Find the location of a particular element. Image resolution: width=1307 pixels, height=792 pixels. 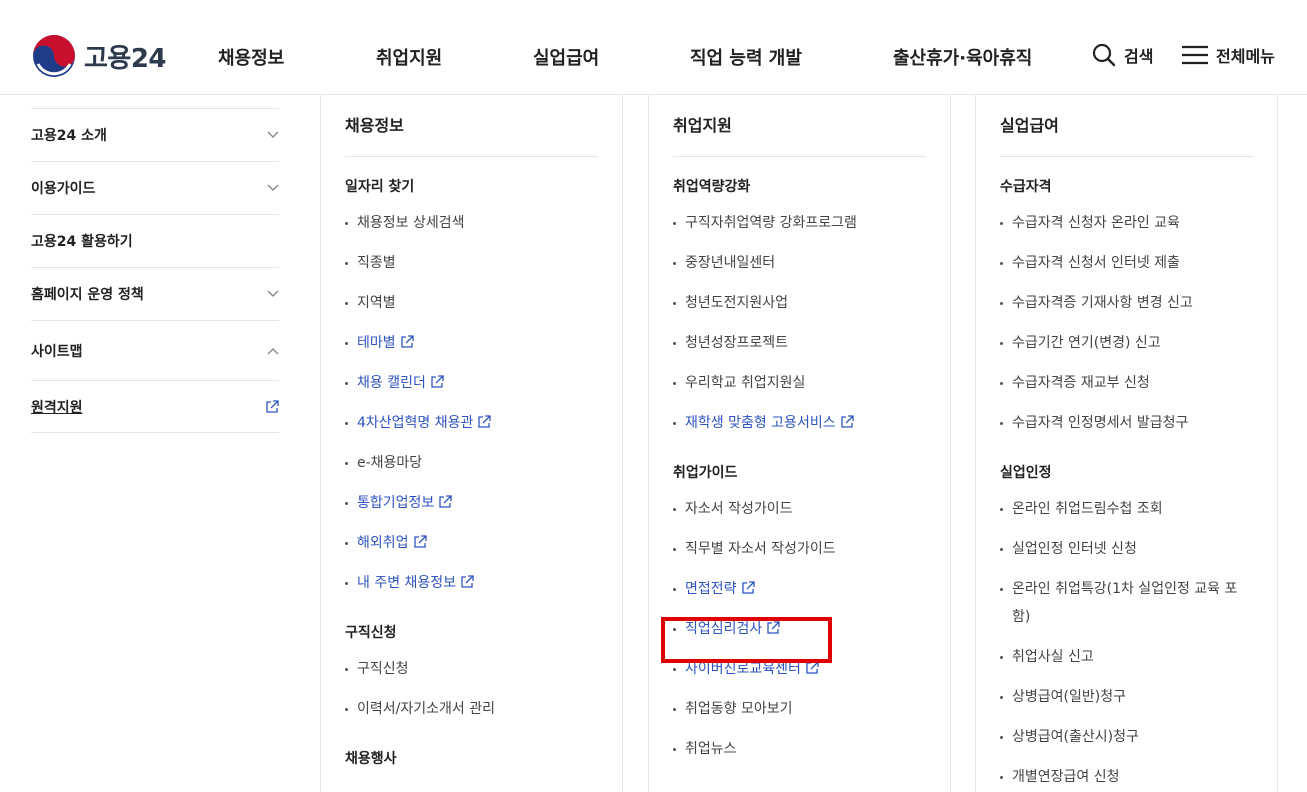

nav-parental-leave: 출산휴가·육아휴직 is located at coordinates (962, 57).